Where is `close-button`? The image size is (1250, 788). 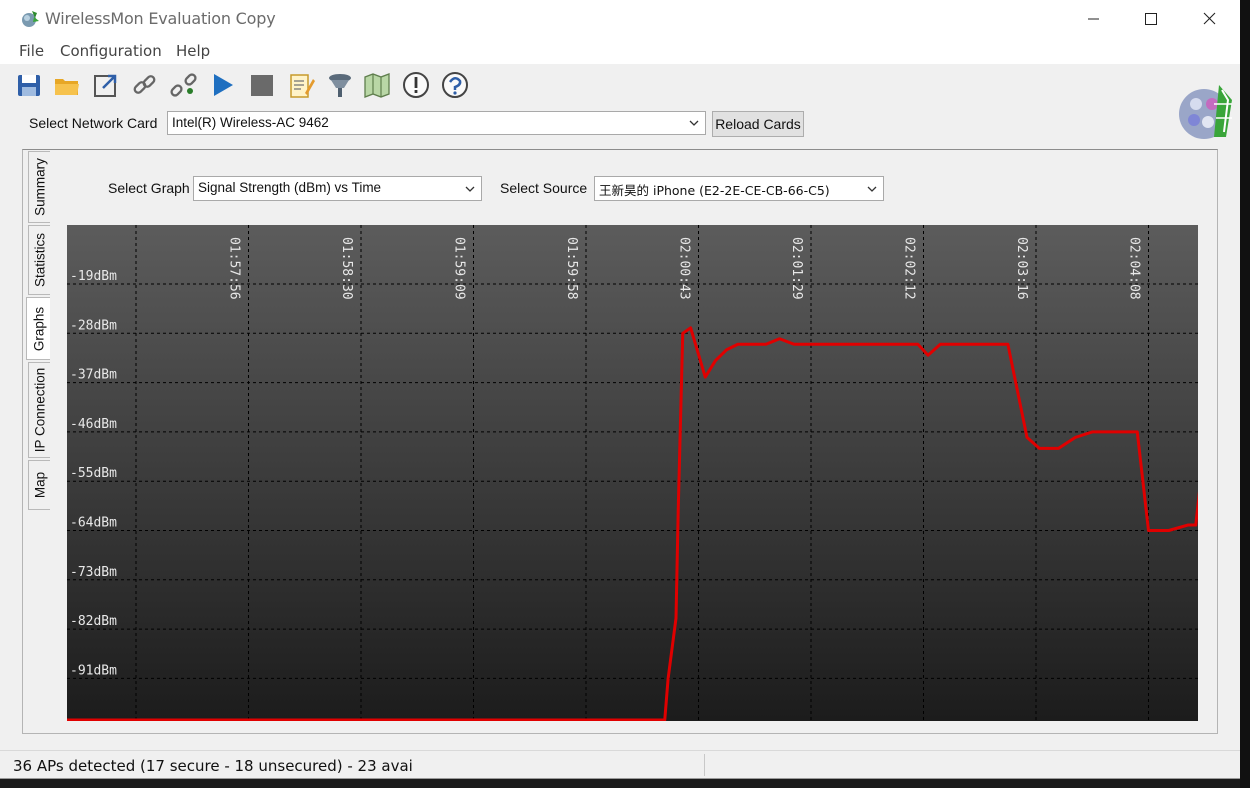
close-button is located at coordinates (1209, 19).